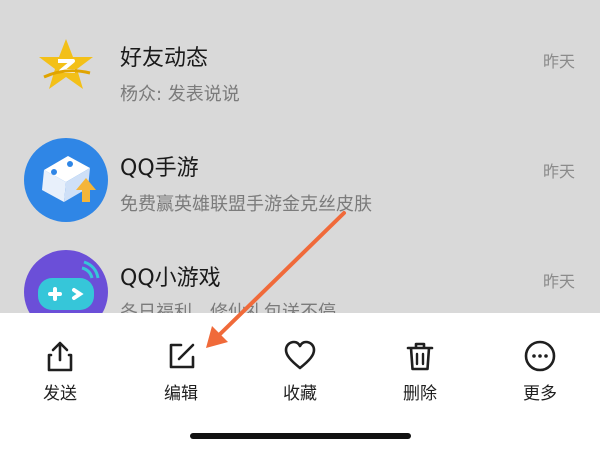  What do you see at coordinates (420, 394) in the screenshot?
I see `delete-label: 删除` at bounding box center [420, 394].